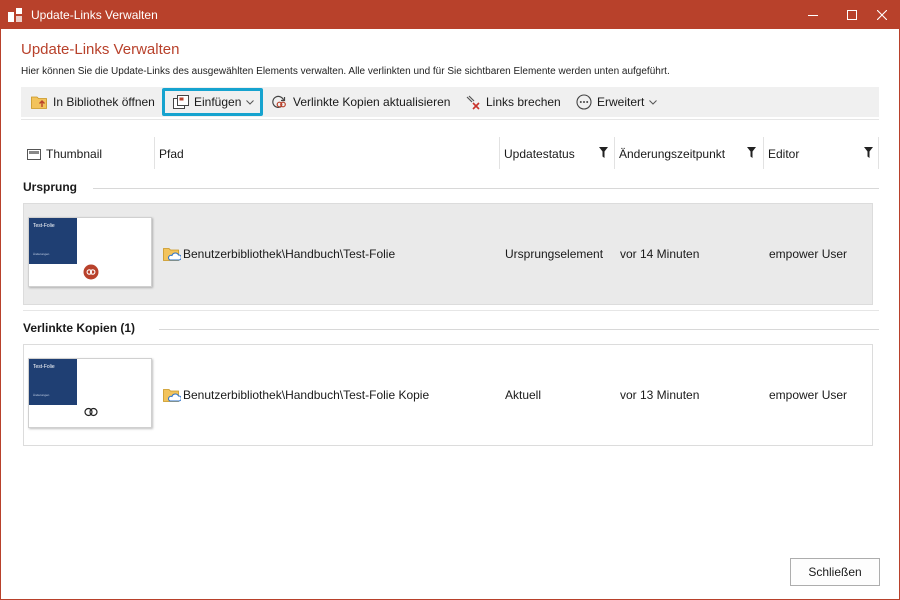  Describe the element at coordinates (15, 15) in the screenshot. I see `app-icon` at that location.